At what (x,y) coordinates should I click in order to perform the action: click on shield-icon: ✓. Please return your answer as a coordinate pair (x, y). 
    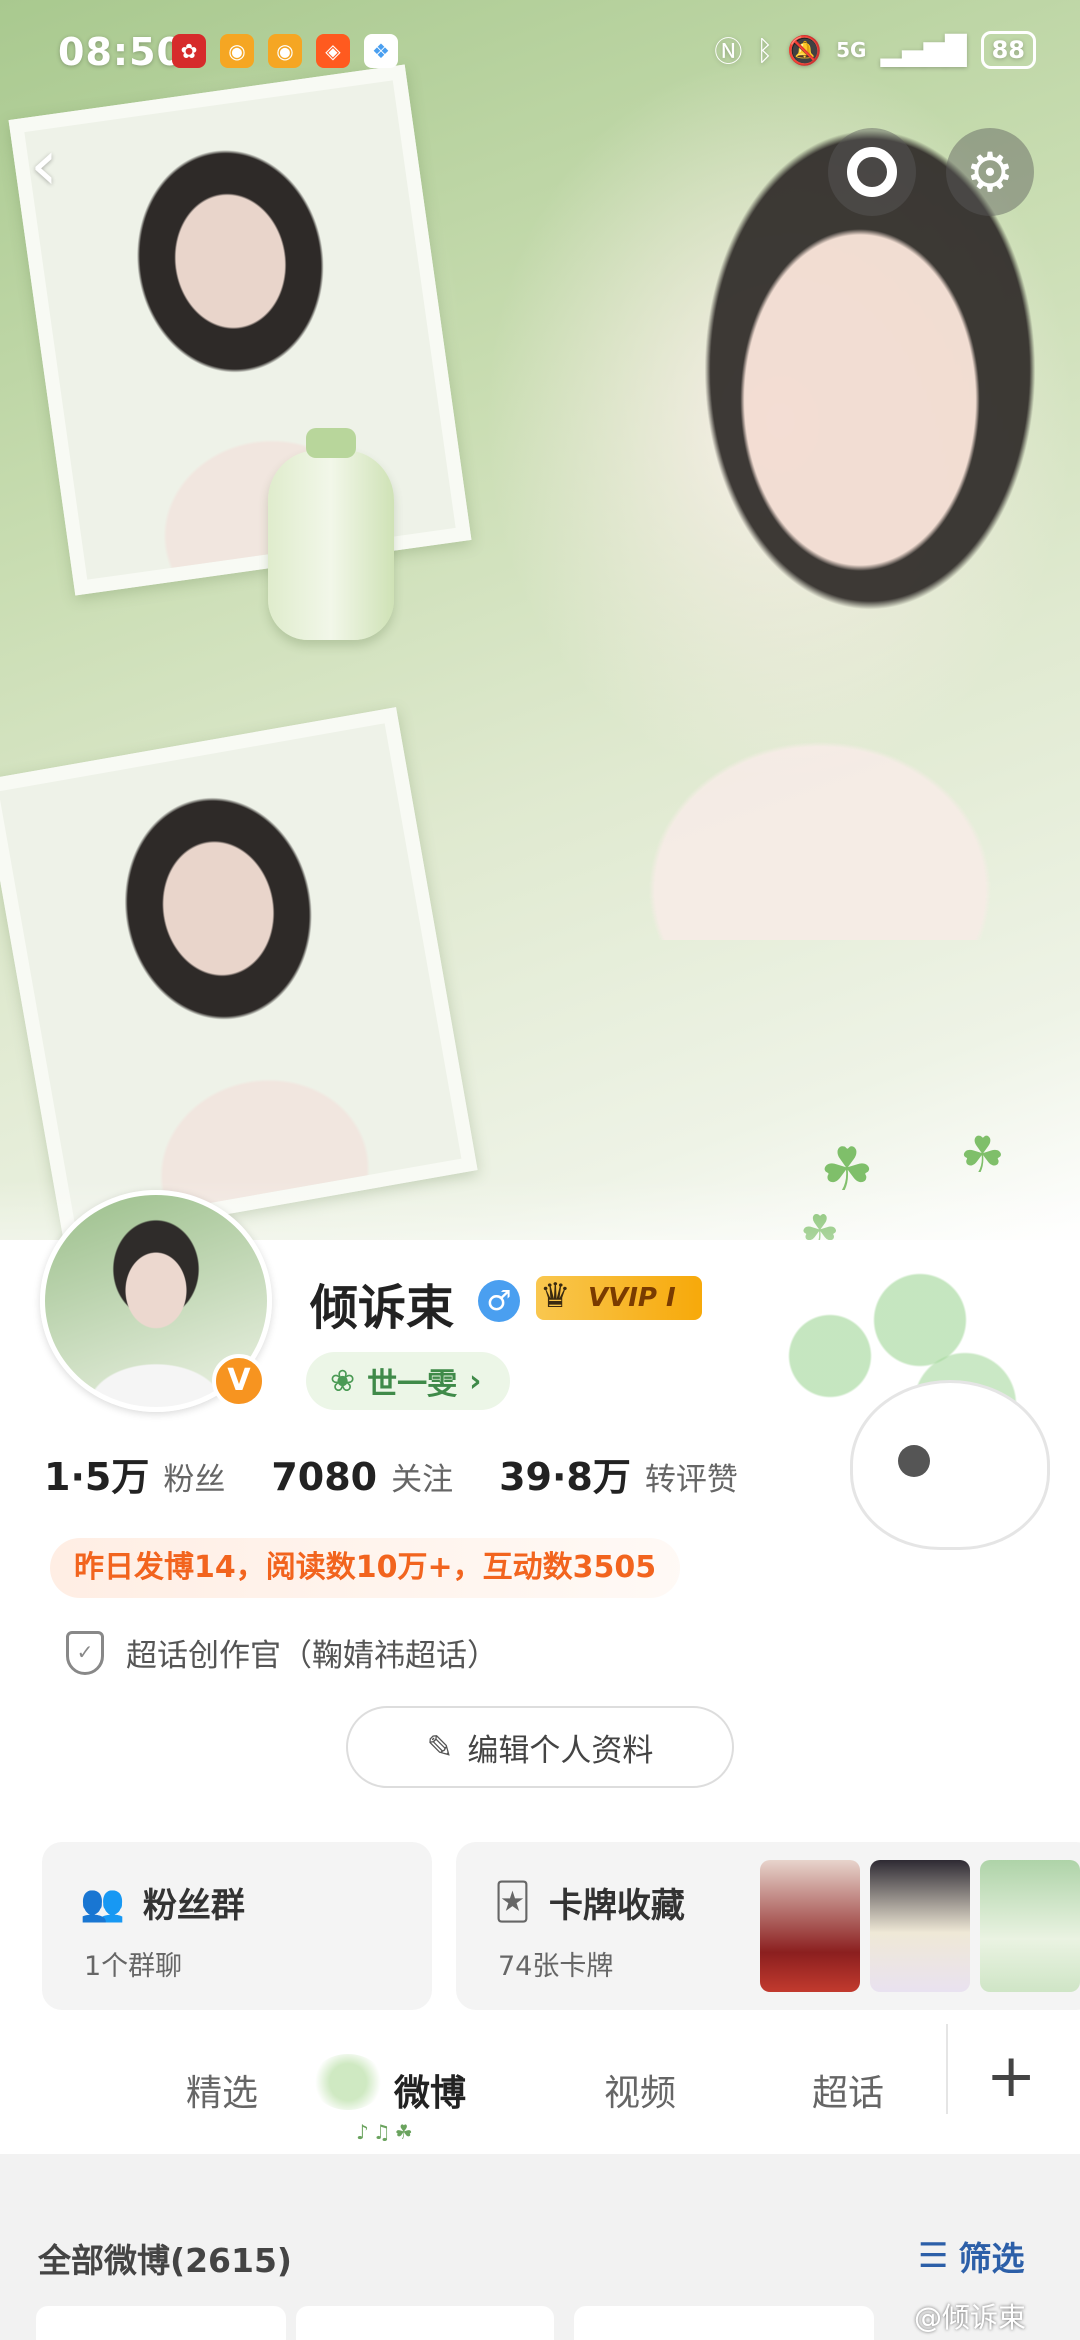
    Looking at the image, I should click on (85, 1652).